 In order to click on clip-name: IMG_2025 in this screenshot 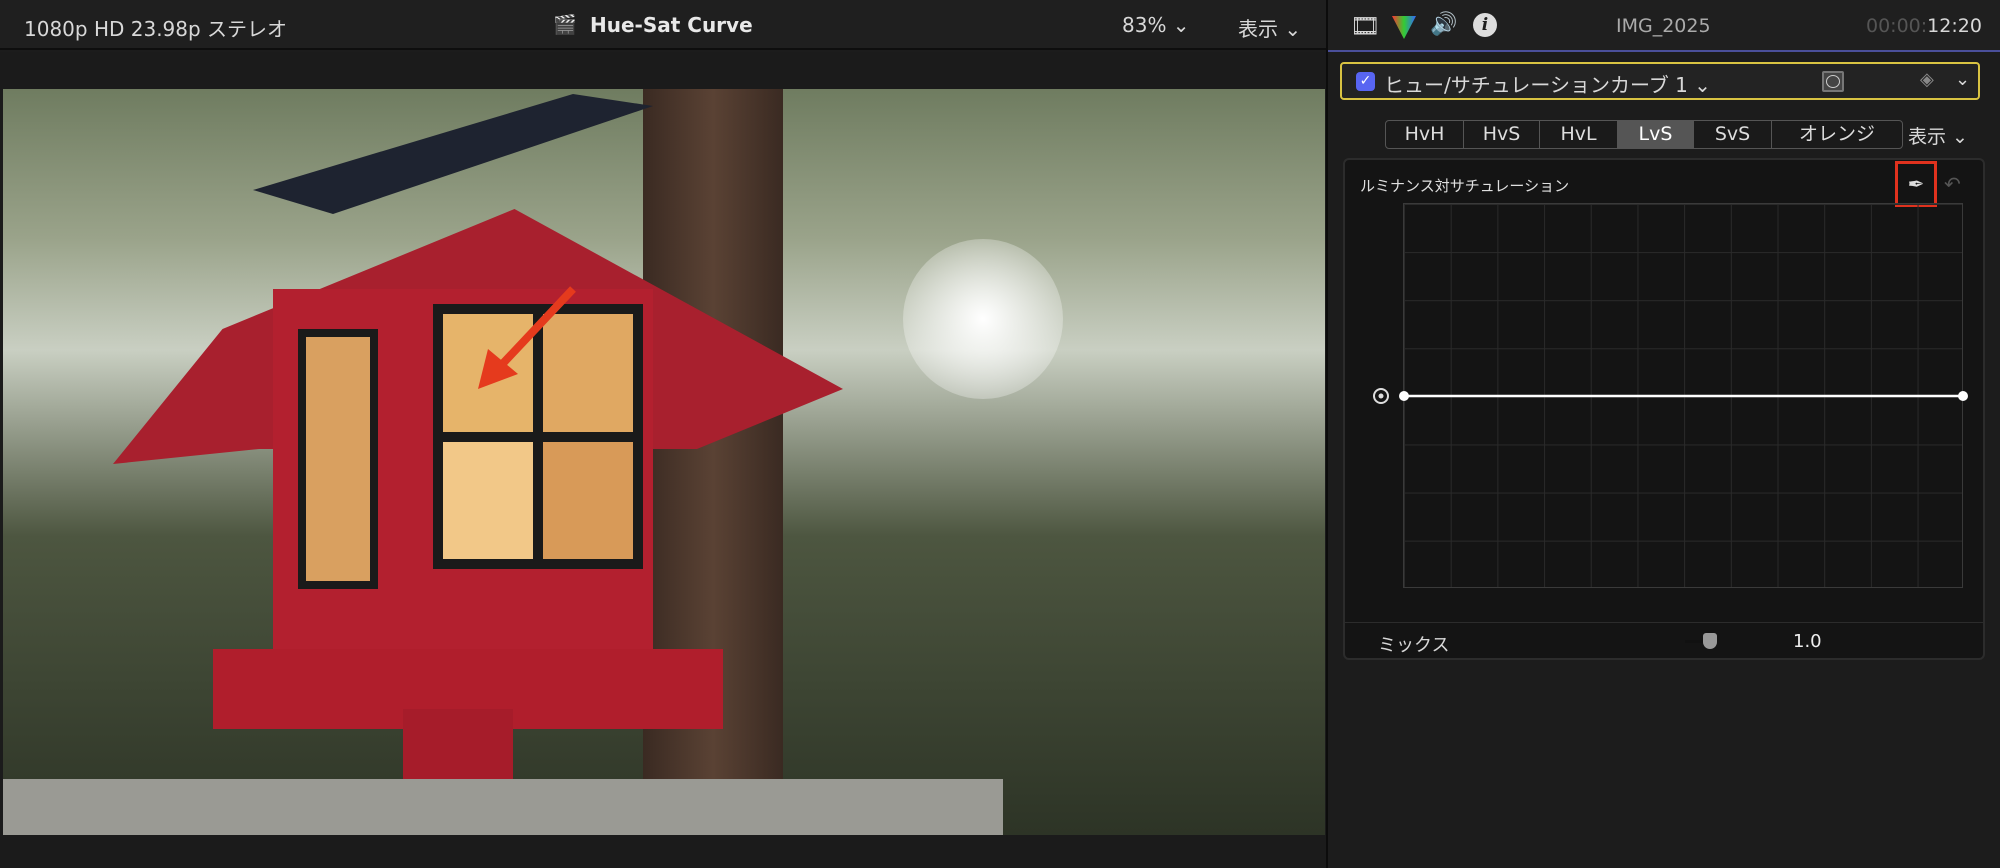, I will do `click(1663, 26)`.